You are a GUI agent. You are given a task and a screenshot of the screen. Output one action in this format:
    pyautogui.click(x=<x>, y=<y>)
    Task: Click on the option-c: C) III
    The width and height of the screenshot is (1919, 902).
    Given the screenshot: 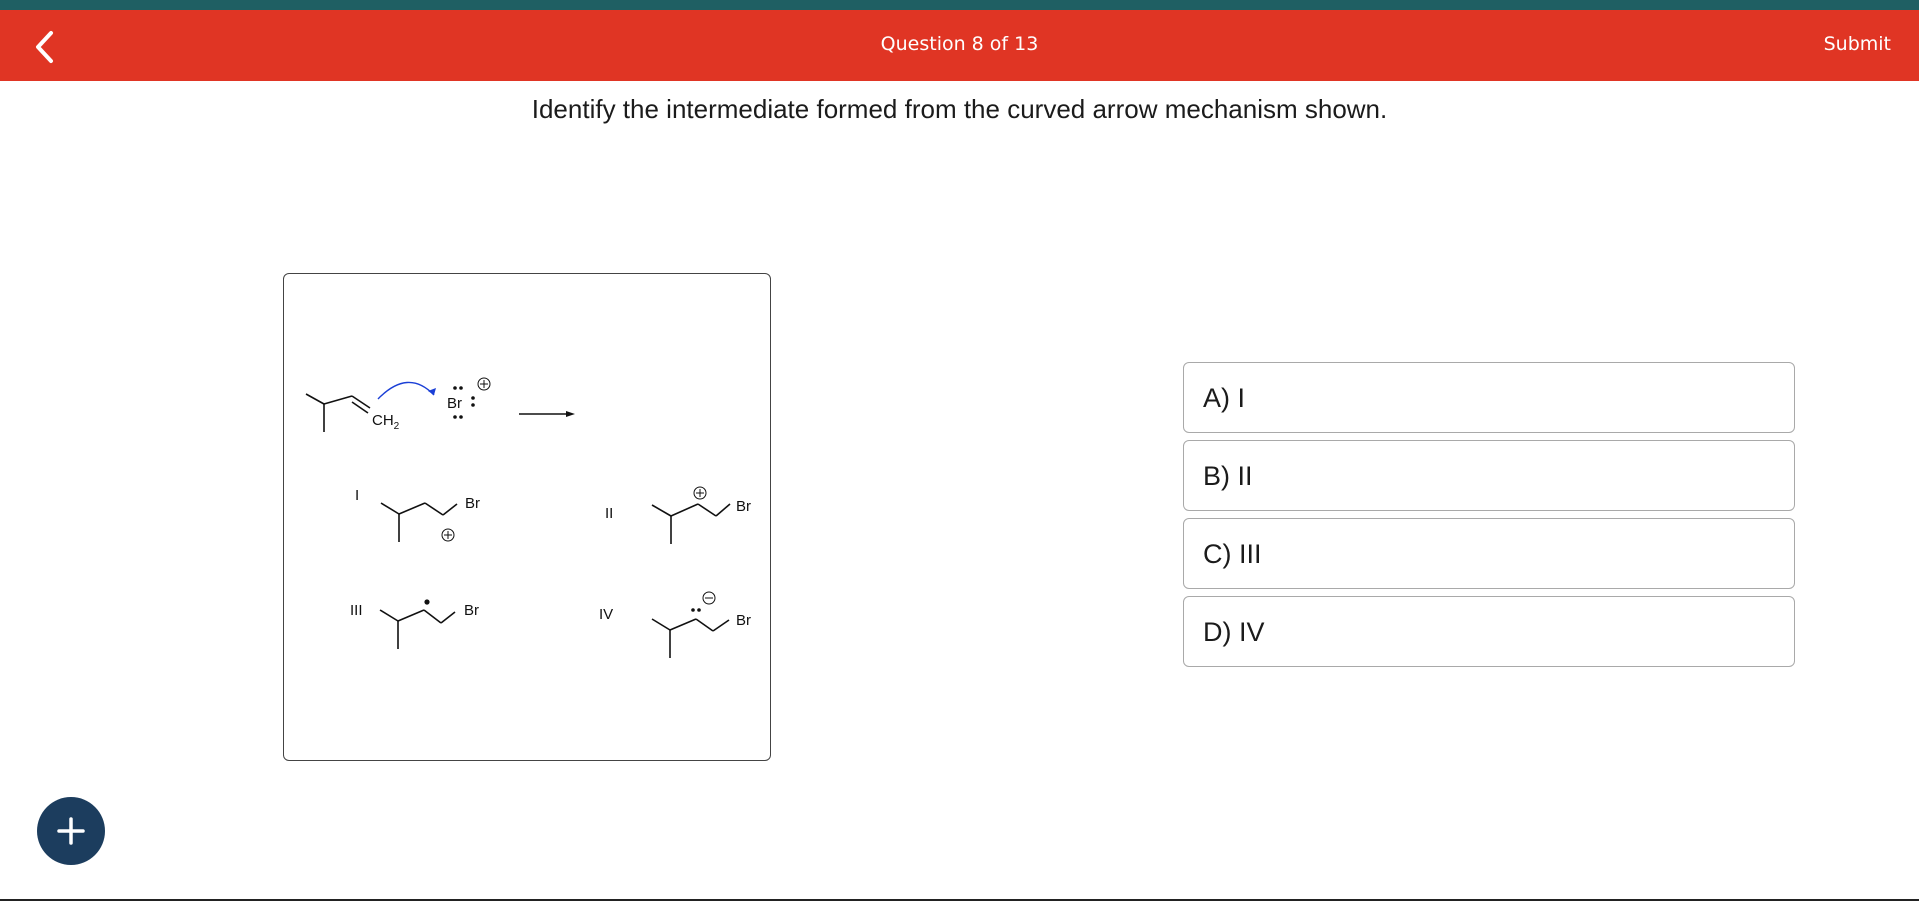 What is the action you would take?
    pyautogui.click(x=1489, y=553)
    